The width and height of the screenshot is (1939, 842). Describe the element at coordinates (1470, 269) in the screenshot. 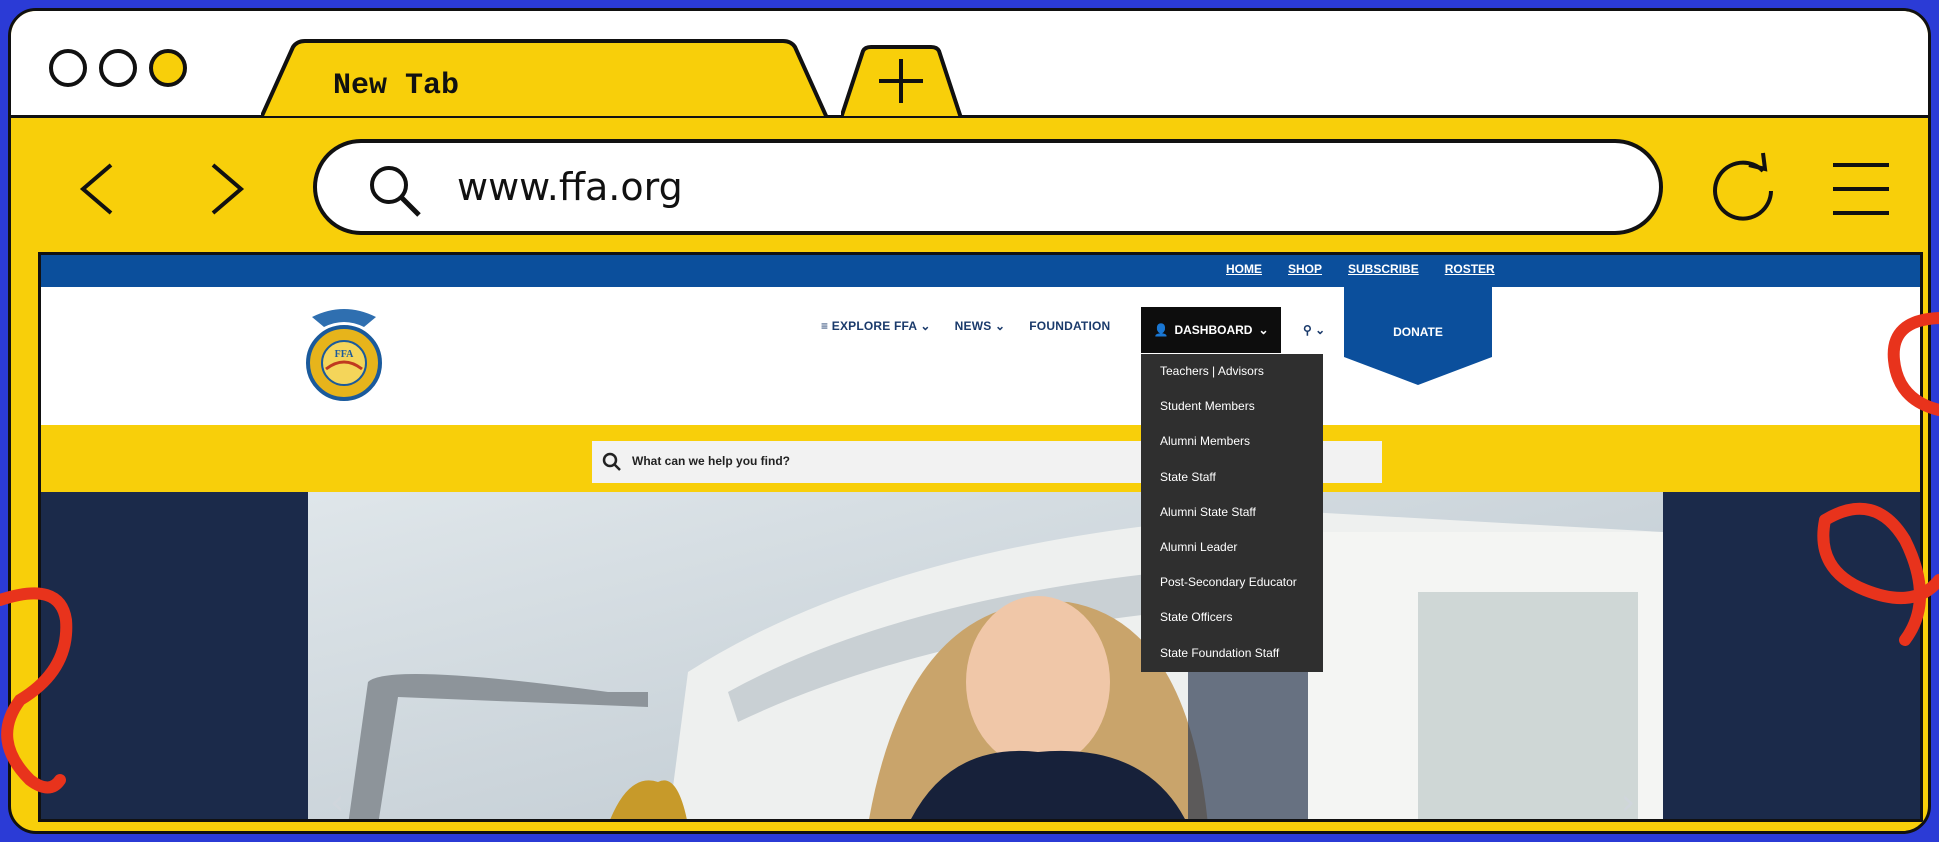

I see `roster-link: ROSTER` at that location.